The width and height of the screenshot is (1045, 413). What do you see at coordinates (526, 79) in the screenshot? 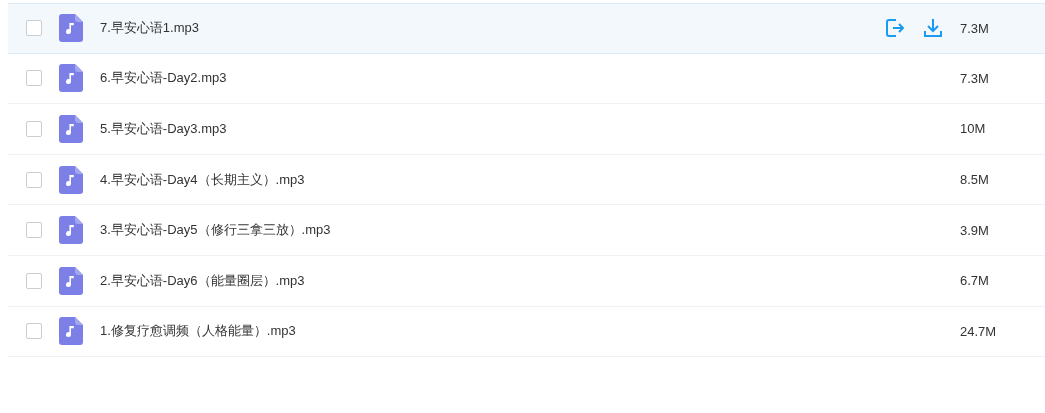
I see `file-row: 6.早安心语-Day2.mp3 7.3M` at bounding box center [526, 79].